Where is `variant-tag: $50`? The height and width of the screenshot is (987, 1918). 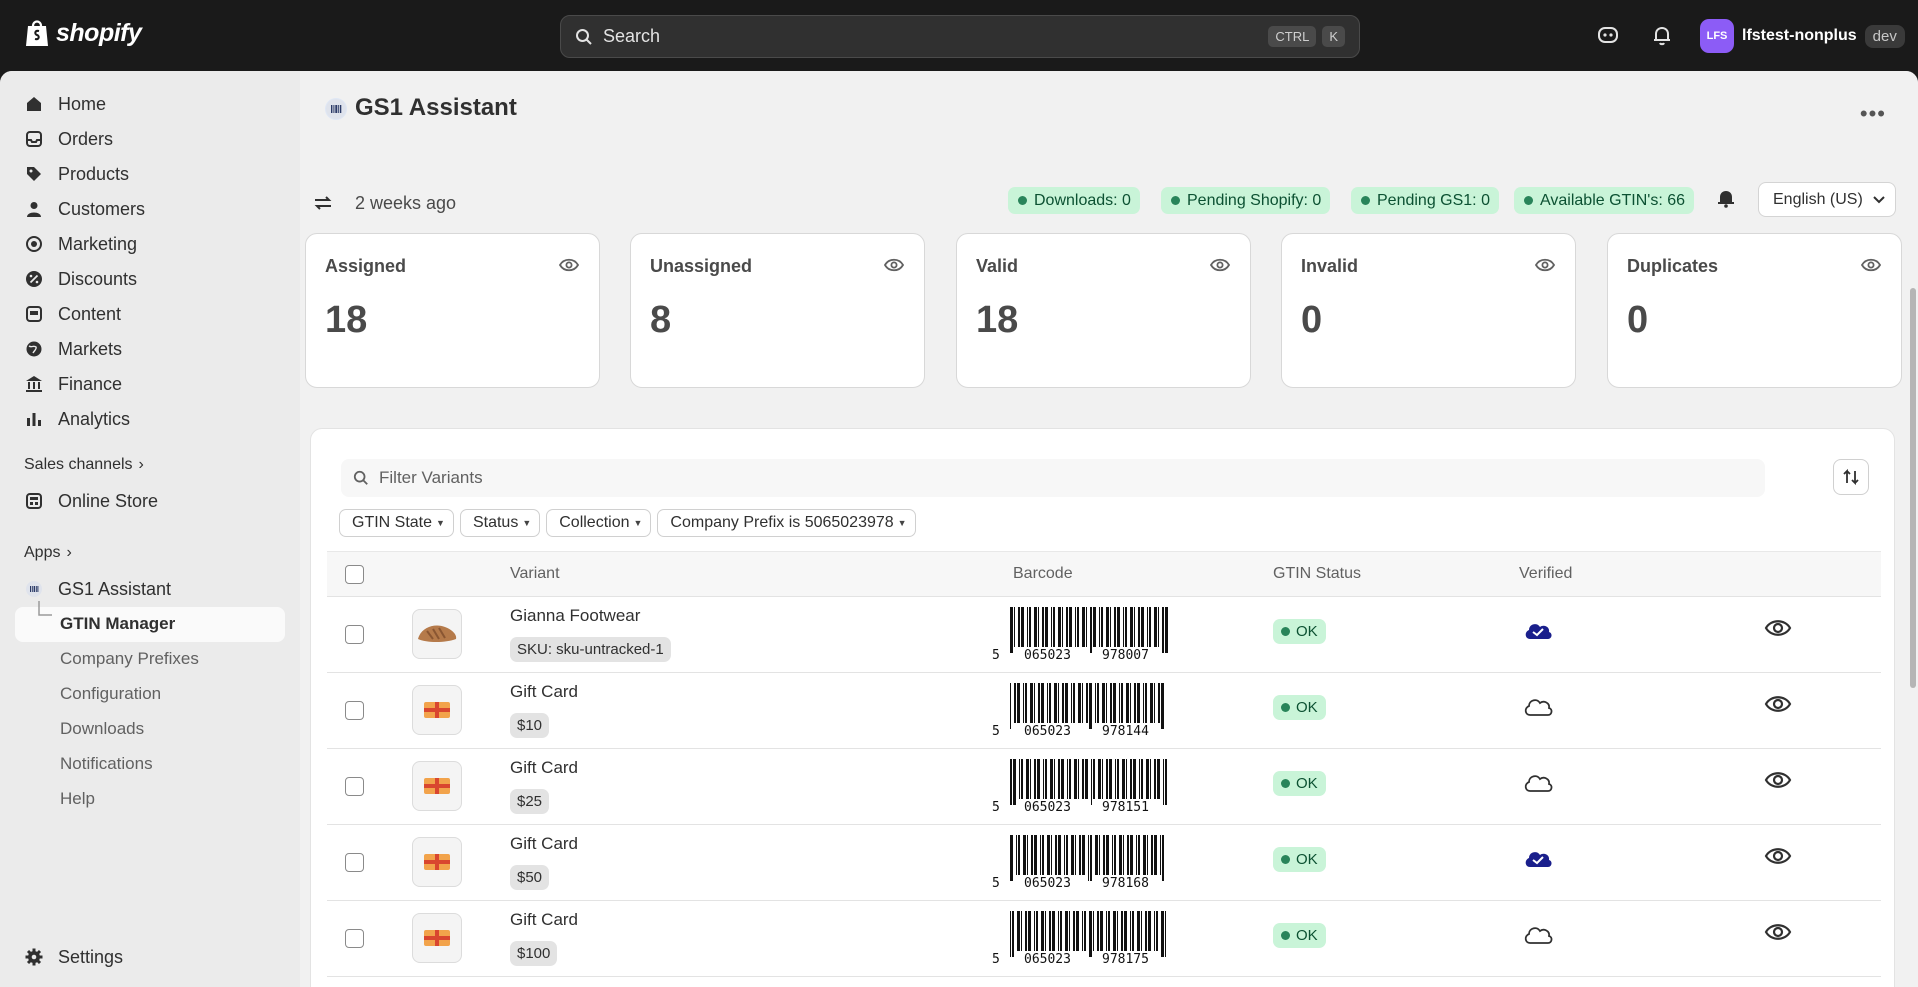 variant-tag: $50 is located at coordinates (530, 877).